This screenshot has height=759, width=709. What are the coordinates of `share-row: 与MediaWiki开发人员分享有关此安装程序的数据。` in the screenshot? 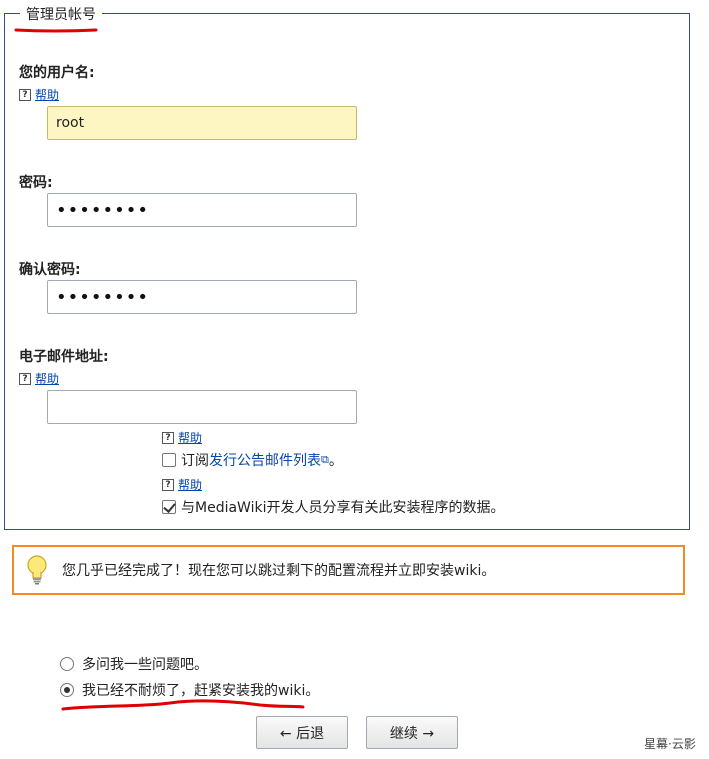 It's located at (333, 507).